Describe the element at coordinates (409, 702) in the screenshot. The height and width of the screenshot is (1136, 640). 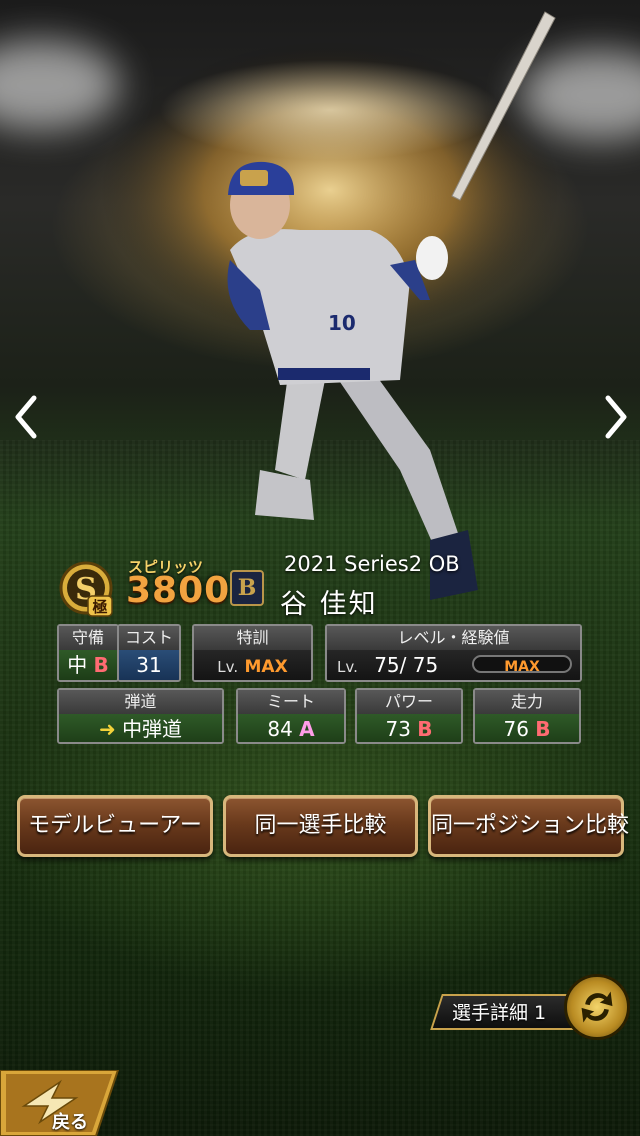
I see `power-label: パワー` at that location.